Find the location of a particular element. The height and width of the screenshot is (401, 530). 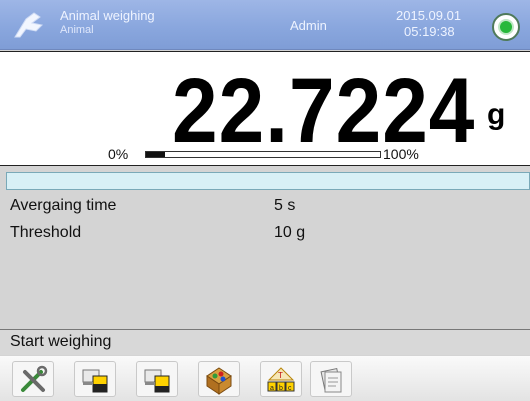

settings-button is located at coordinates (33, 379).